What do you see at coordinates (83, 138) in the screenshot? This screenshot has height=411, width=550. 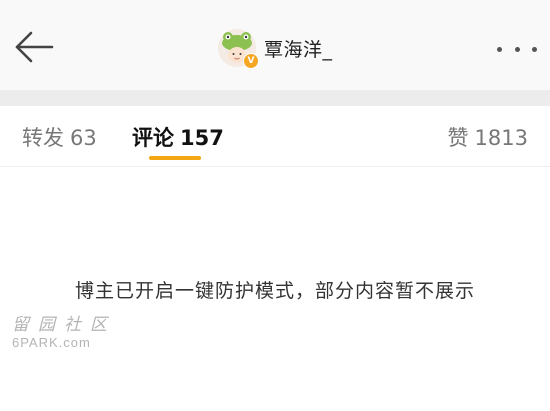 I see `tab-repost-count: 63` at bounding box center [83, 138].